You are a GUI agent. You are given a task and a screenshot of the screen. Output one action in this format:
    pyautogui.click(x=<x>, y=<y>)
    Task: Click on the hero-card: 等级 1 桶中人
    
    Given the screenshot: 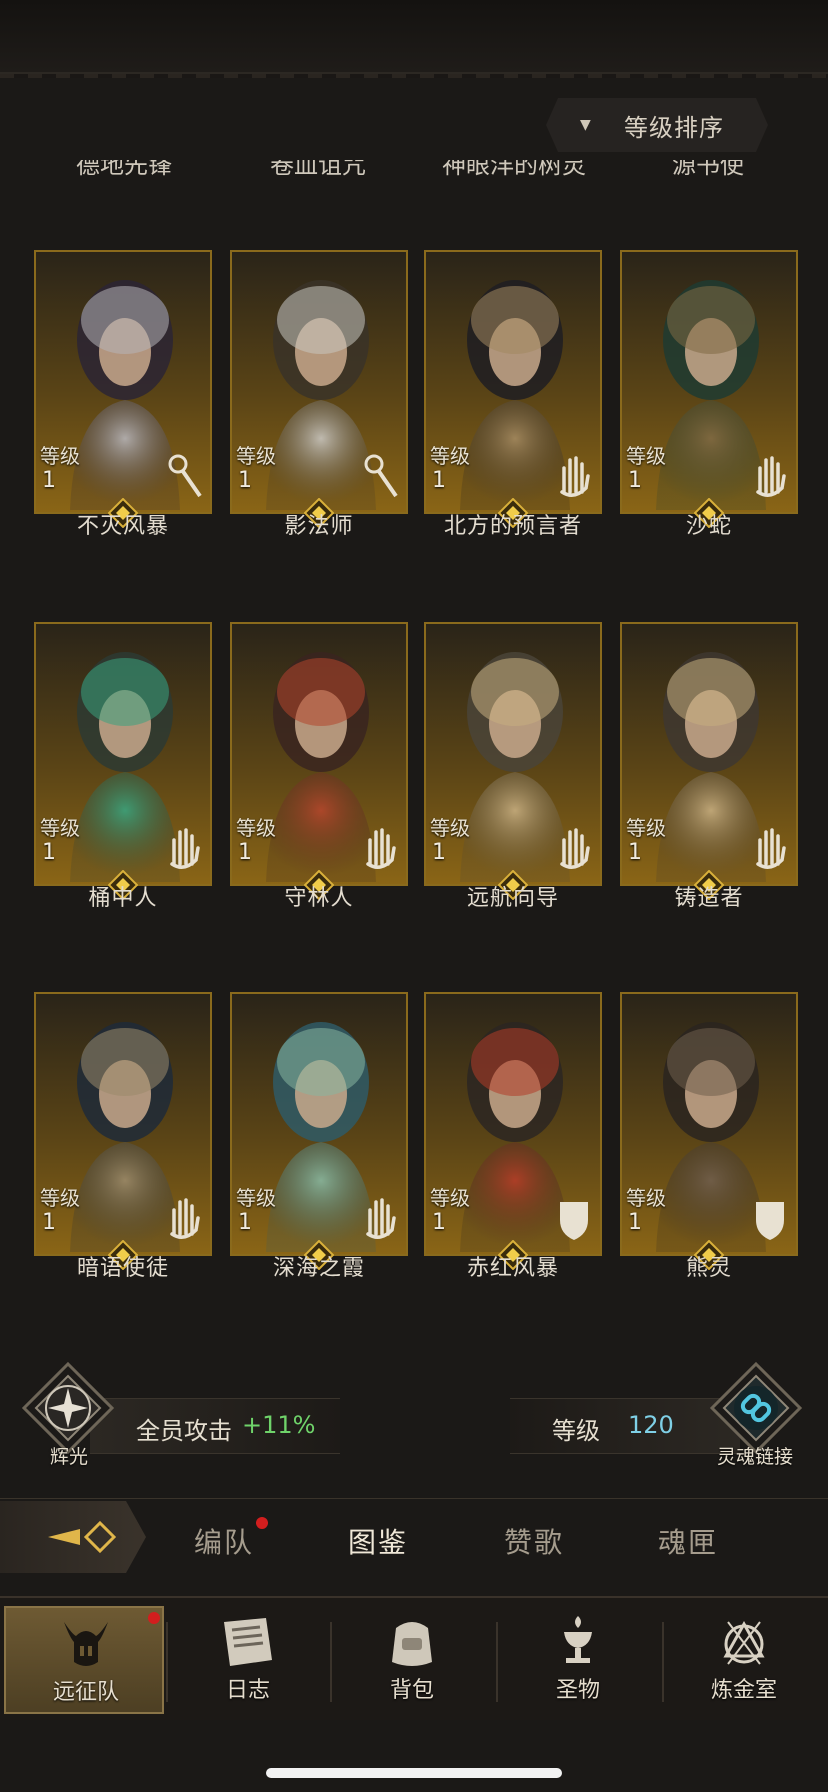 What is the action you would take?
    pyautogui.click(x=123, y=767)
    